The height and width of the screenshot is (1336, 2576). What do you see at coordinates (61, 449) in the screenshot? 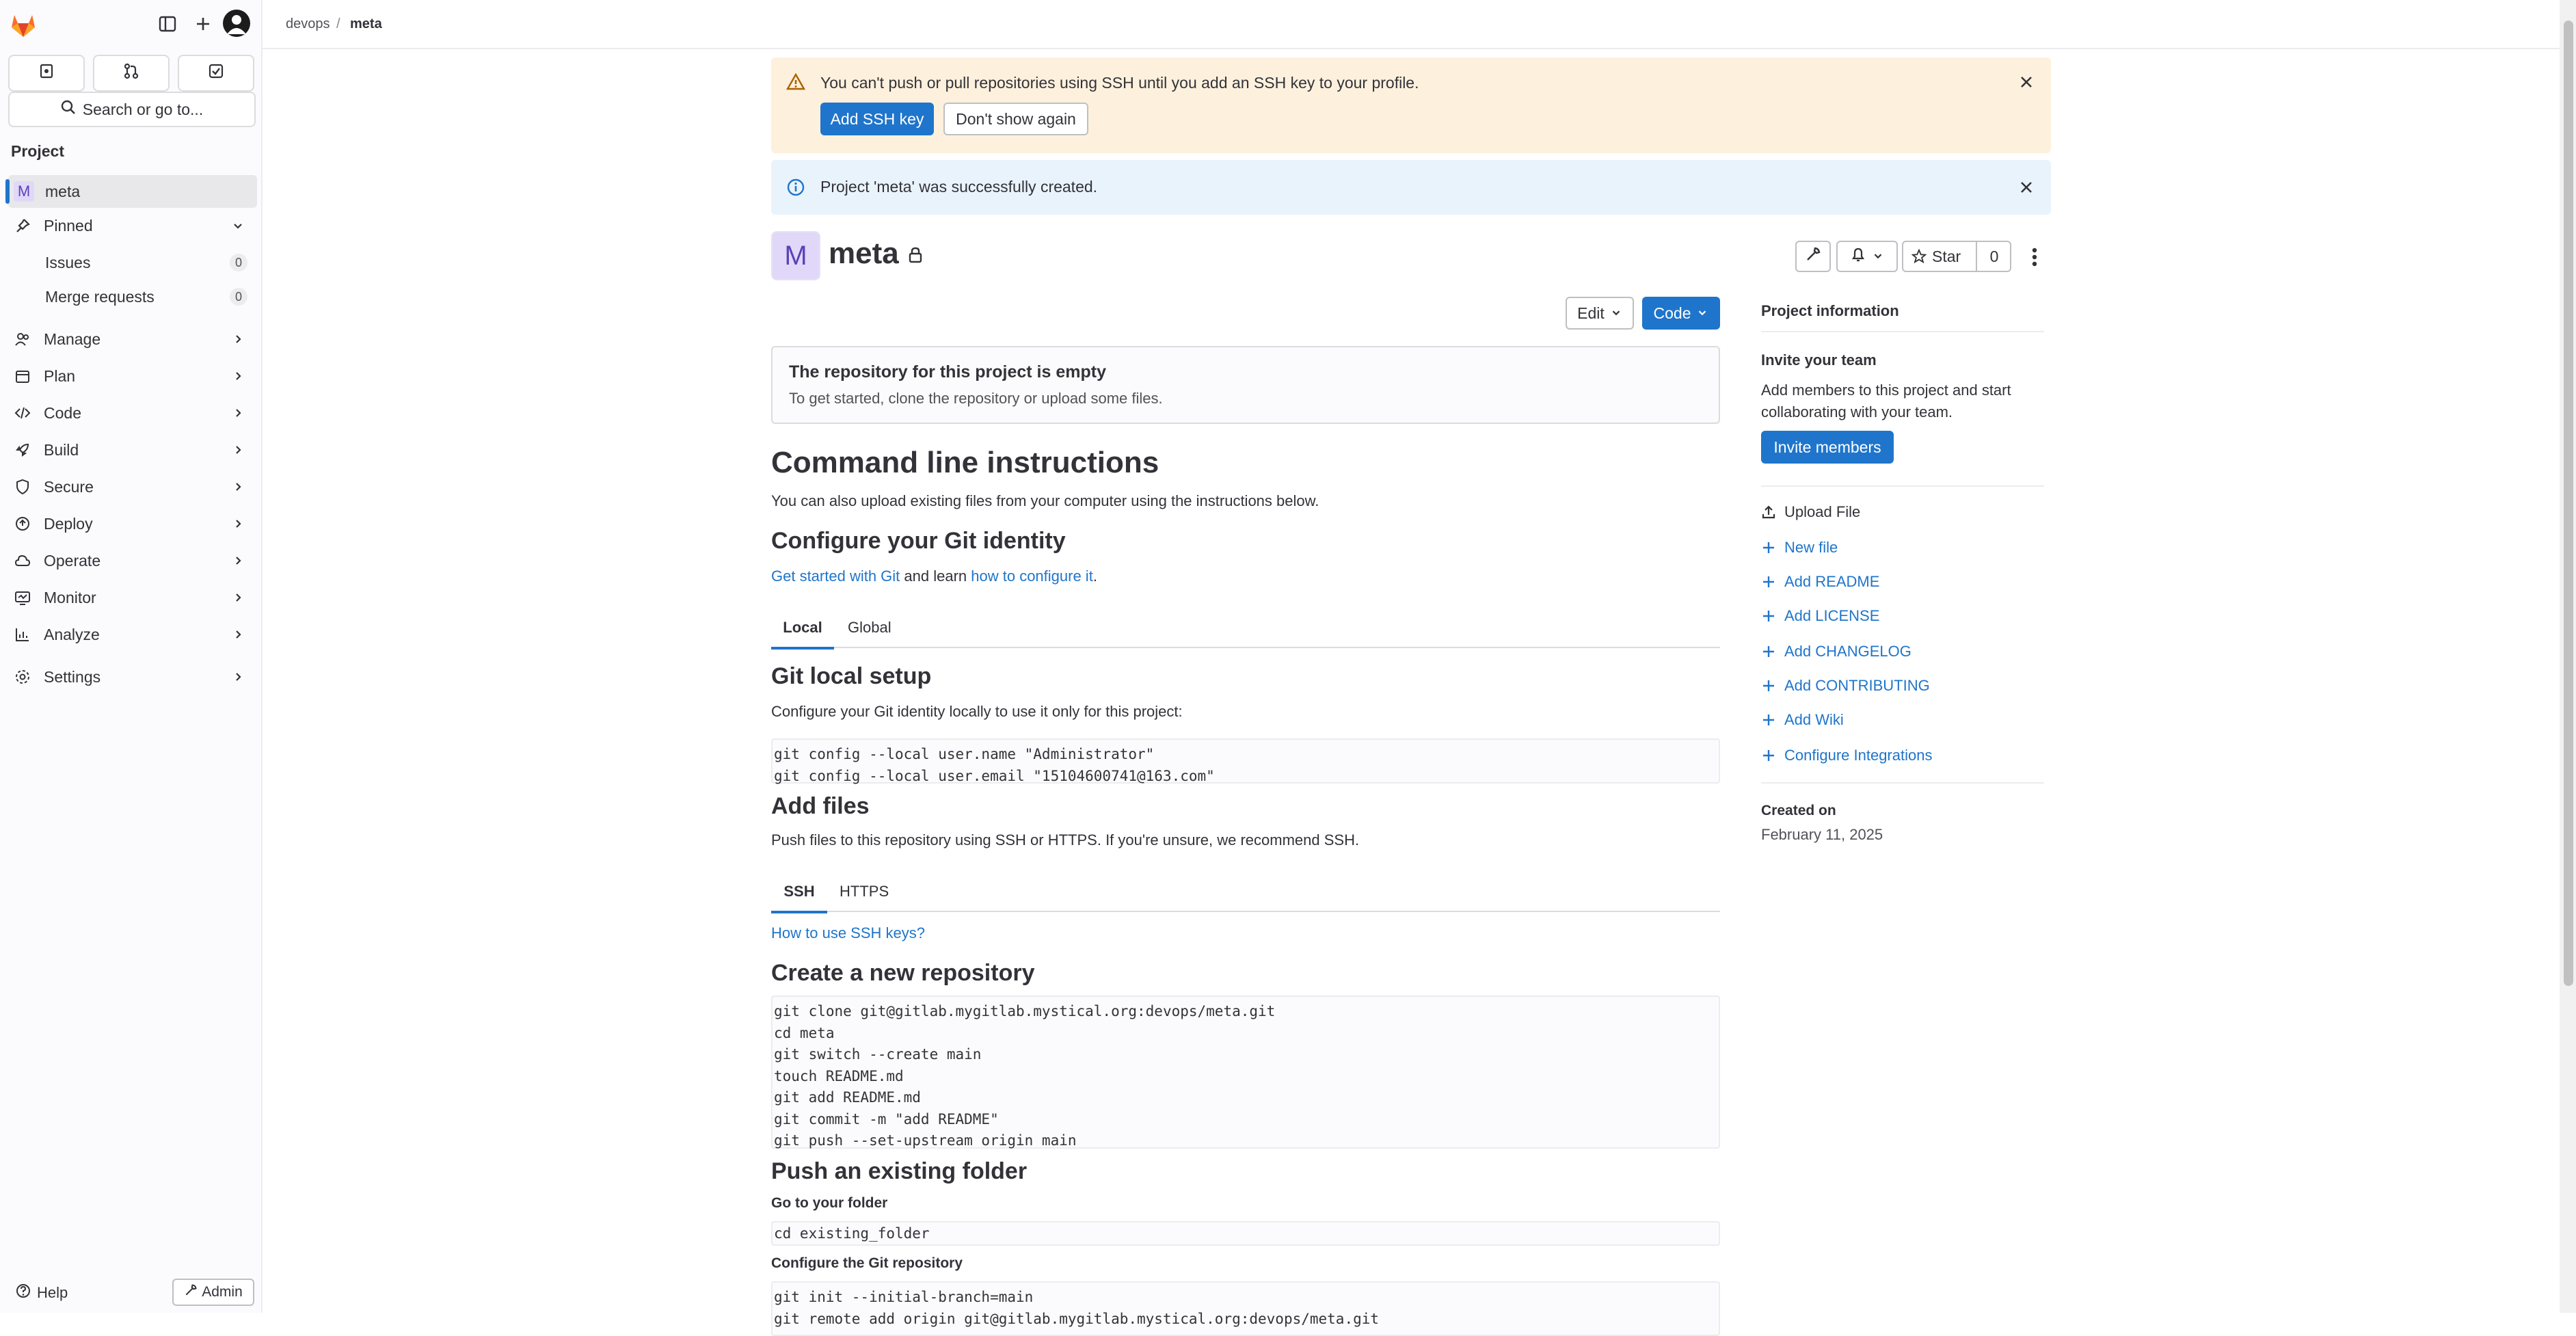
I see `sidebar-item-label: Build` at bounding box center [61, 449].